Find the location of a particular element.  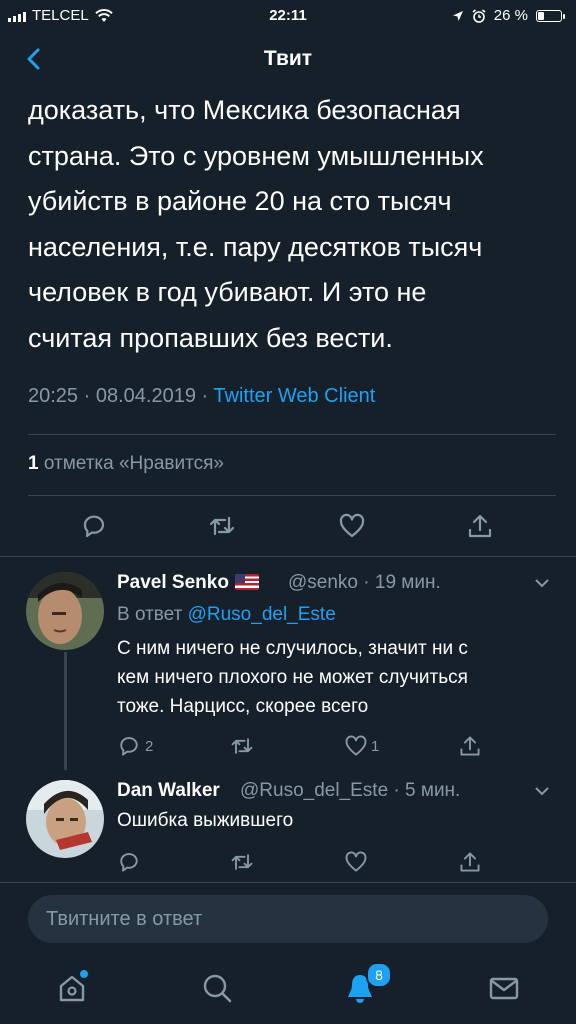

tweet-text-line: человек в год убивают. И это не is located at coordinates (227, 292).